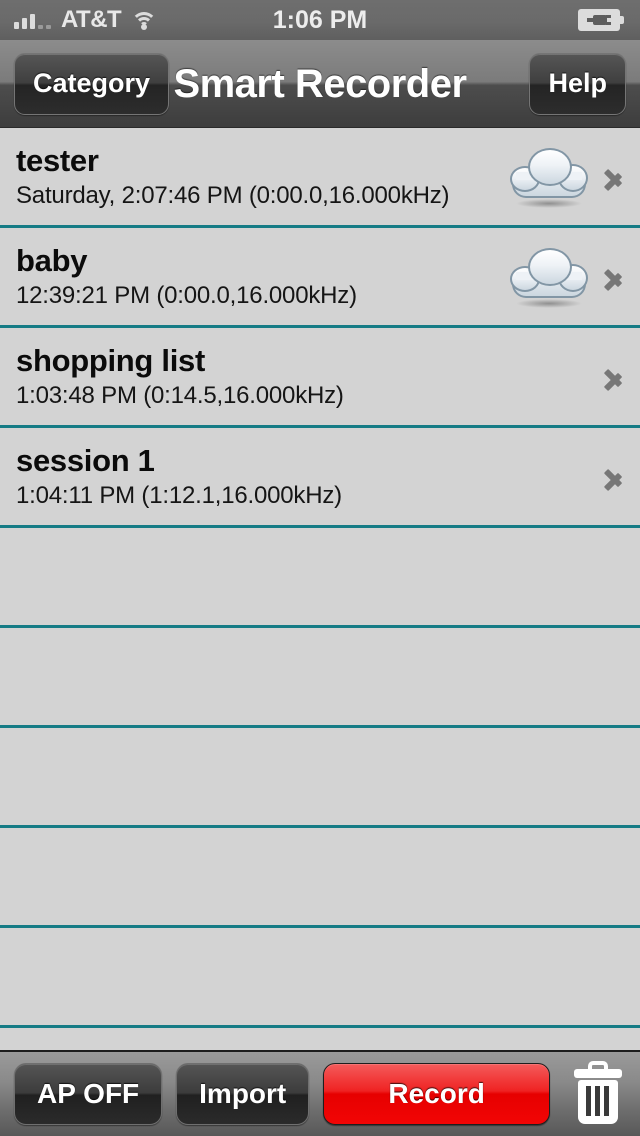  Describe the element at coordinates (320, 1093) in the screenshot. I see `bottom-toolbar: AP OFF Import Record` at that location.